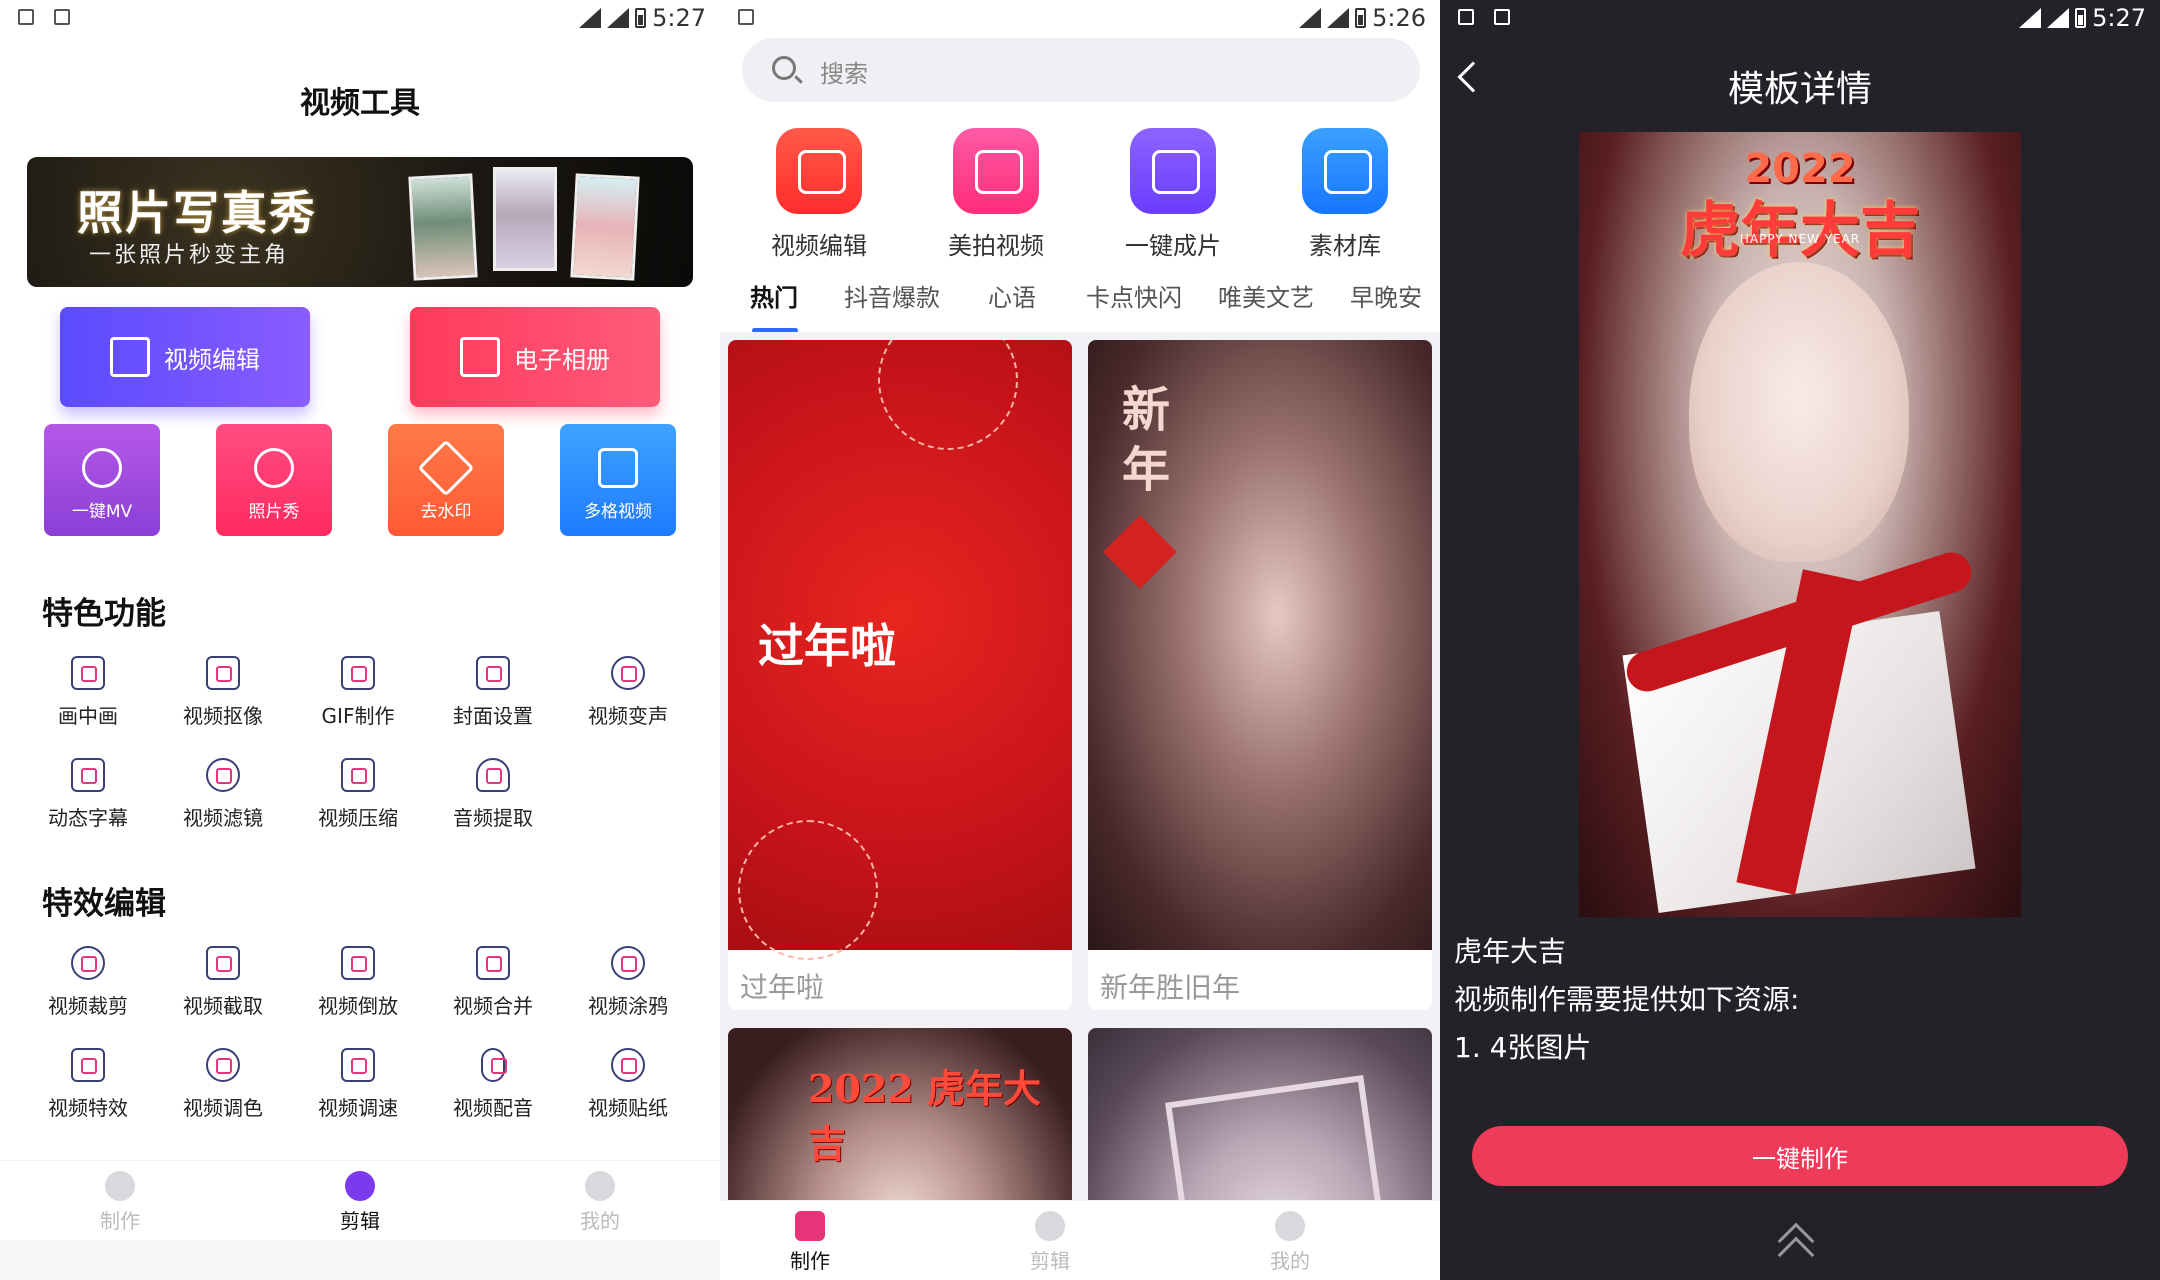  What do you see at coordinates (628, 701) in the screenshot?
I see `feature-item: 视频变声` at bounding box center [628, 701].